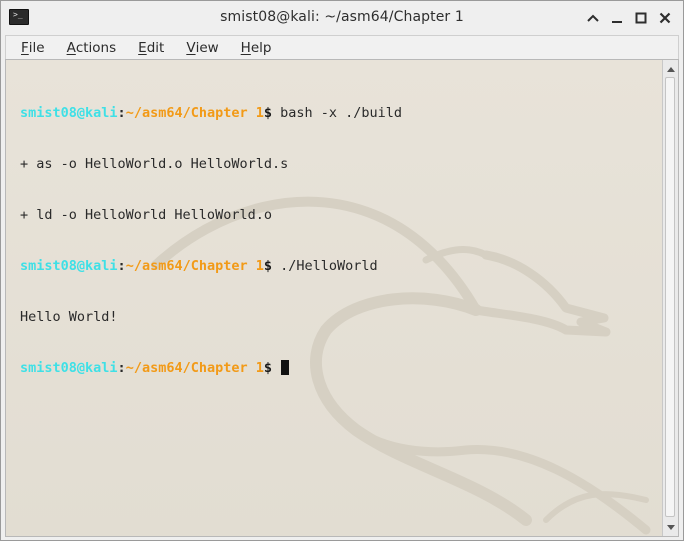 This screenshot has height=541, width=684. What do you see at coordinates (202, 48) in the screenshot?
I see `menu-view: View` at bounding box center [202, 48].